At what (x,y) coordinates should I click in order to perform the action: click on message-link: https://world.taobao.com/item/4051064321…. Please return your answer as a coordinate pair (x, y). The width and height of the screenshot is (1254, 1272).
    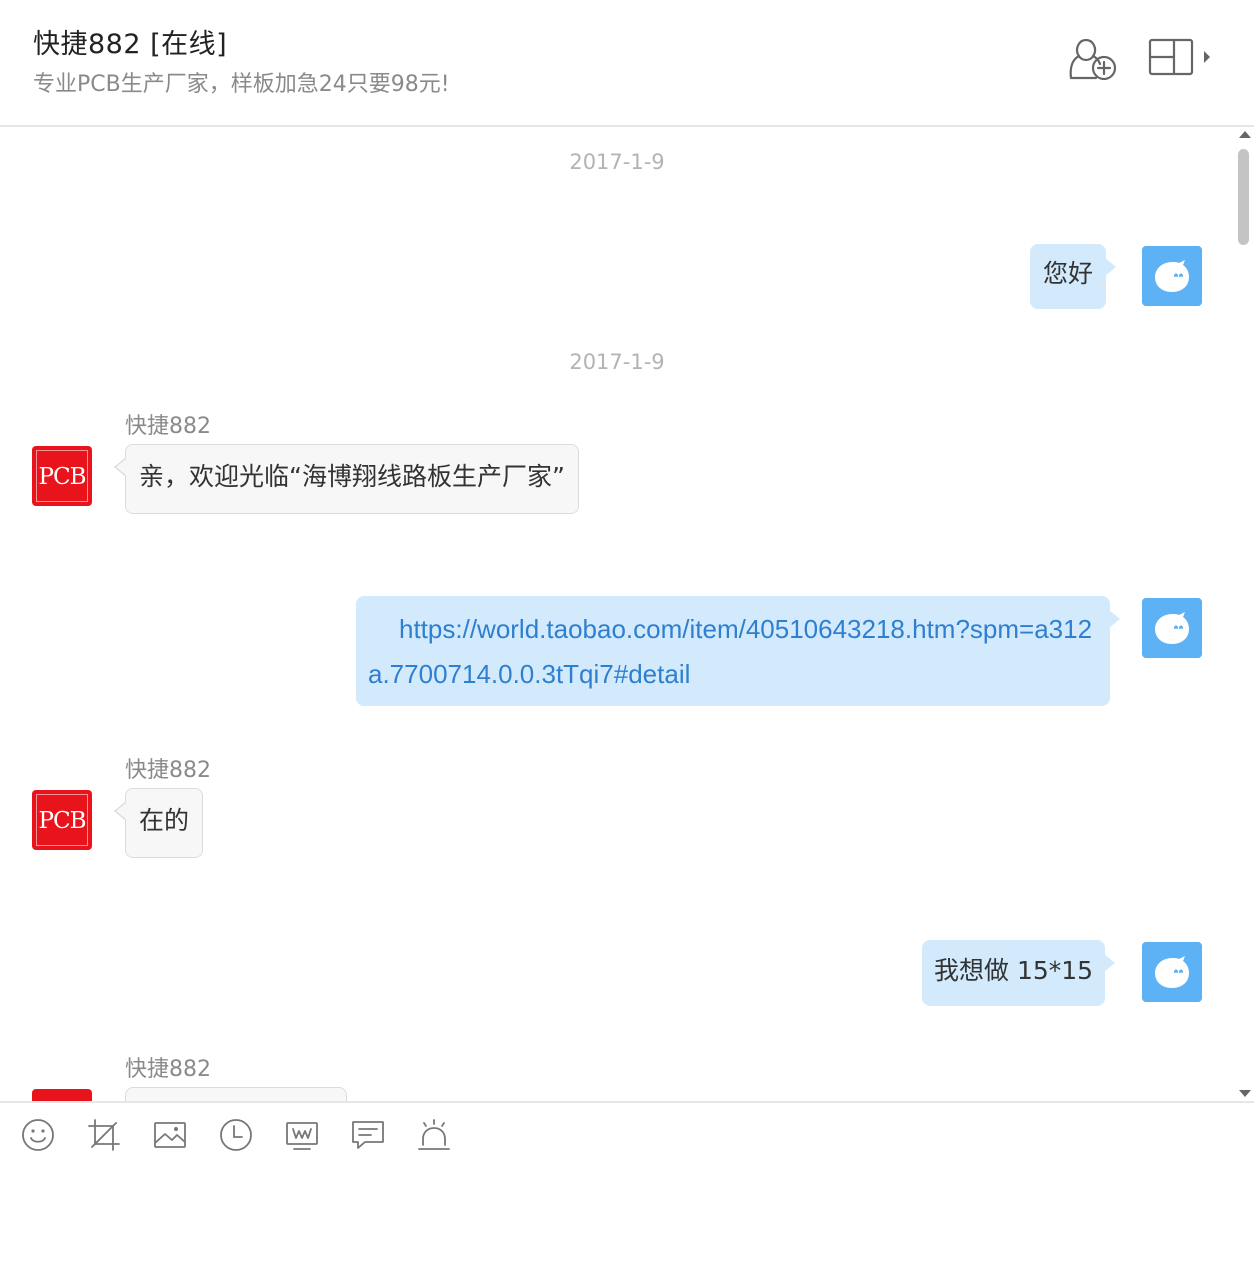
    Looking at the image, I should click on (730, 651).